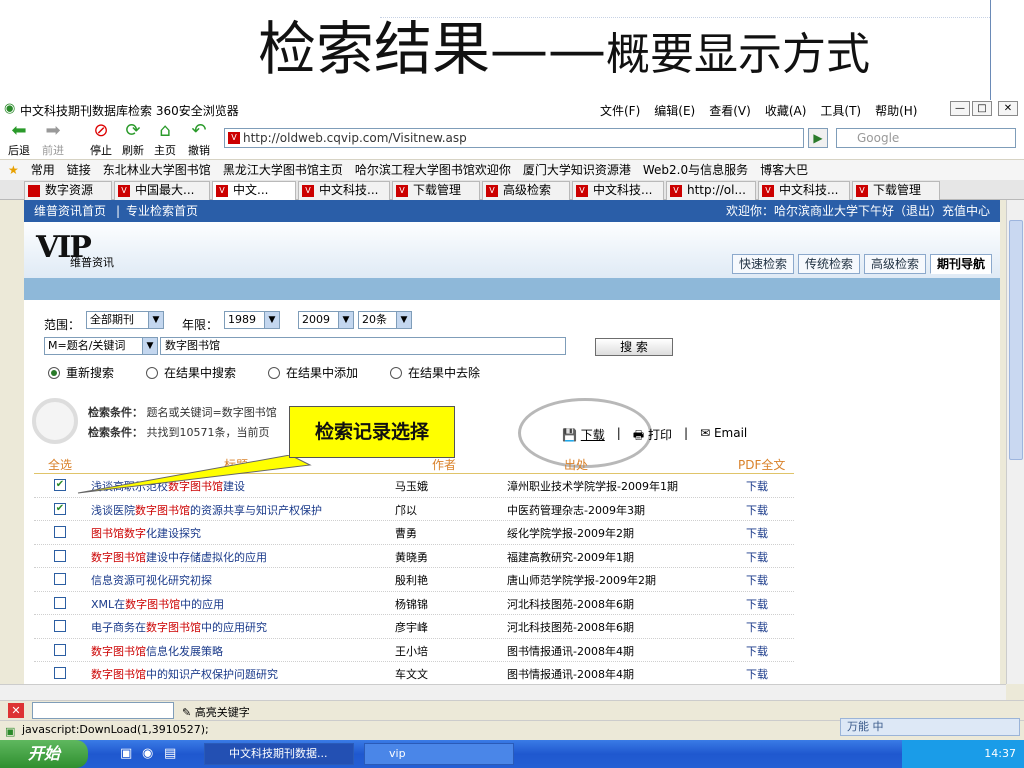 The width and height of the screenshot is (1024, 768). Describe the element at coordinates (179, 627) in the screenshot. I see `article-title-link: 电子商务在数字图书馆中的应用研究` at that location.